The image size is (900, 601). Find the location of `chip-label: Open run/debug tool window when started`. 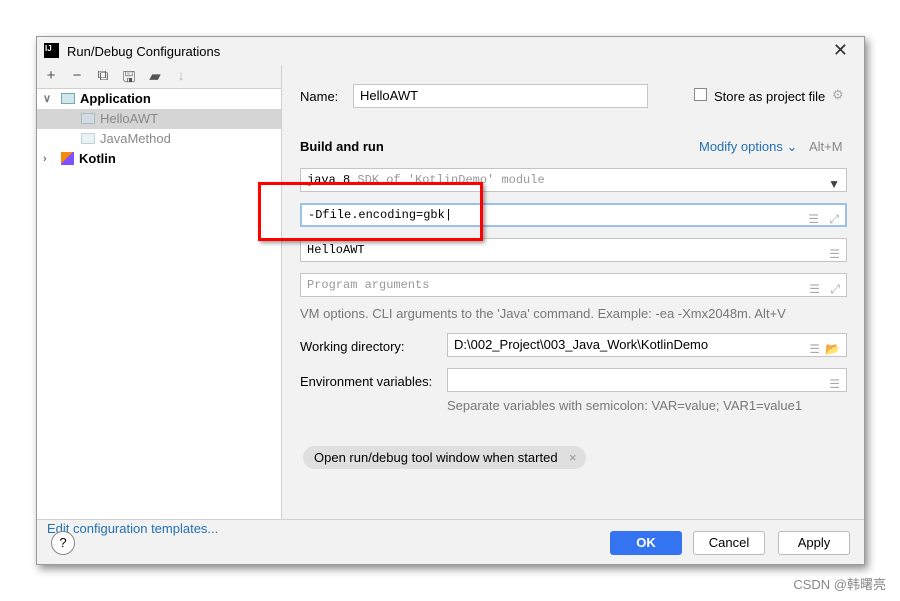

chip-label: Open run/debug tool window when started is located at coordinates (436, 457).